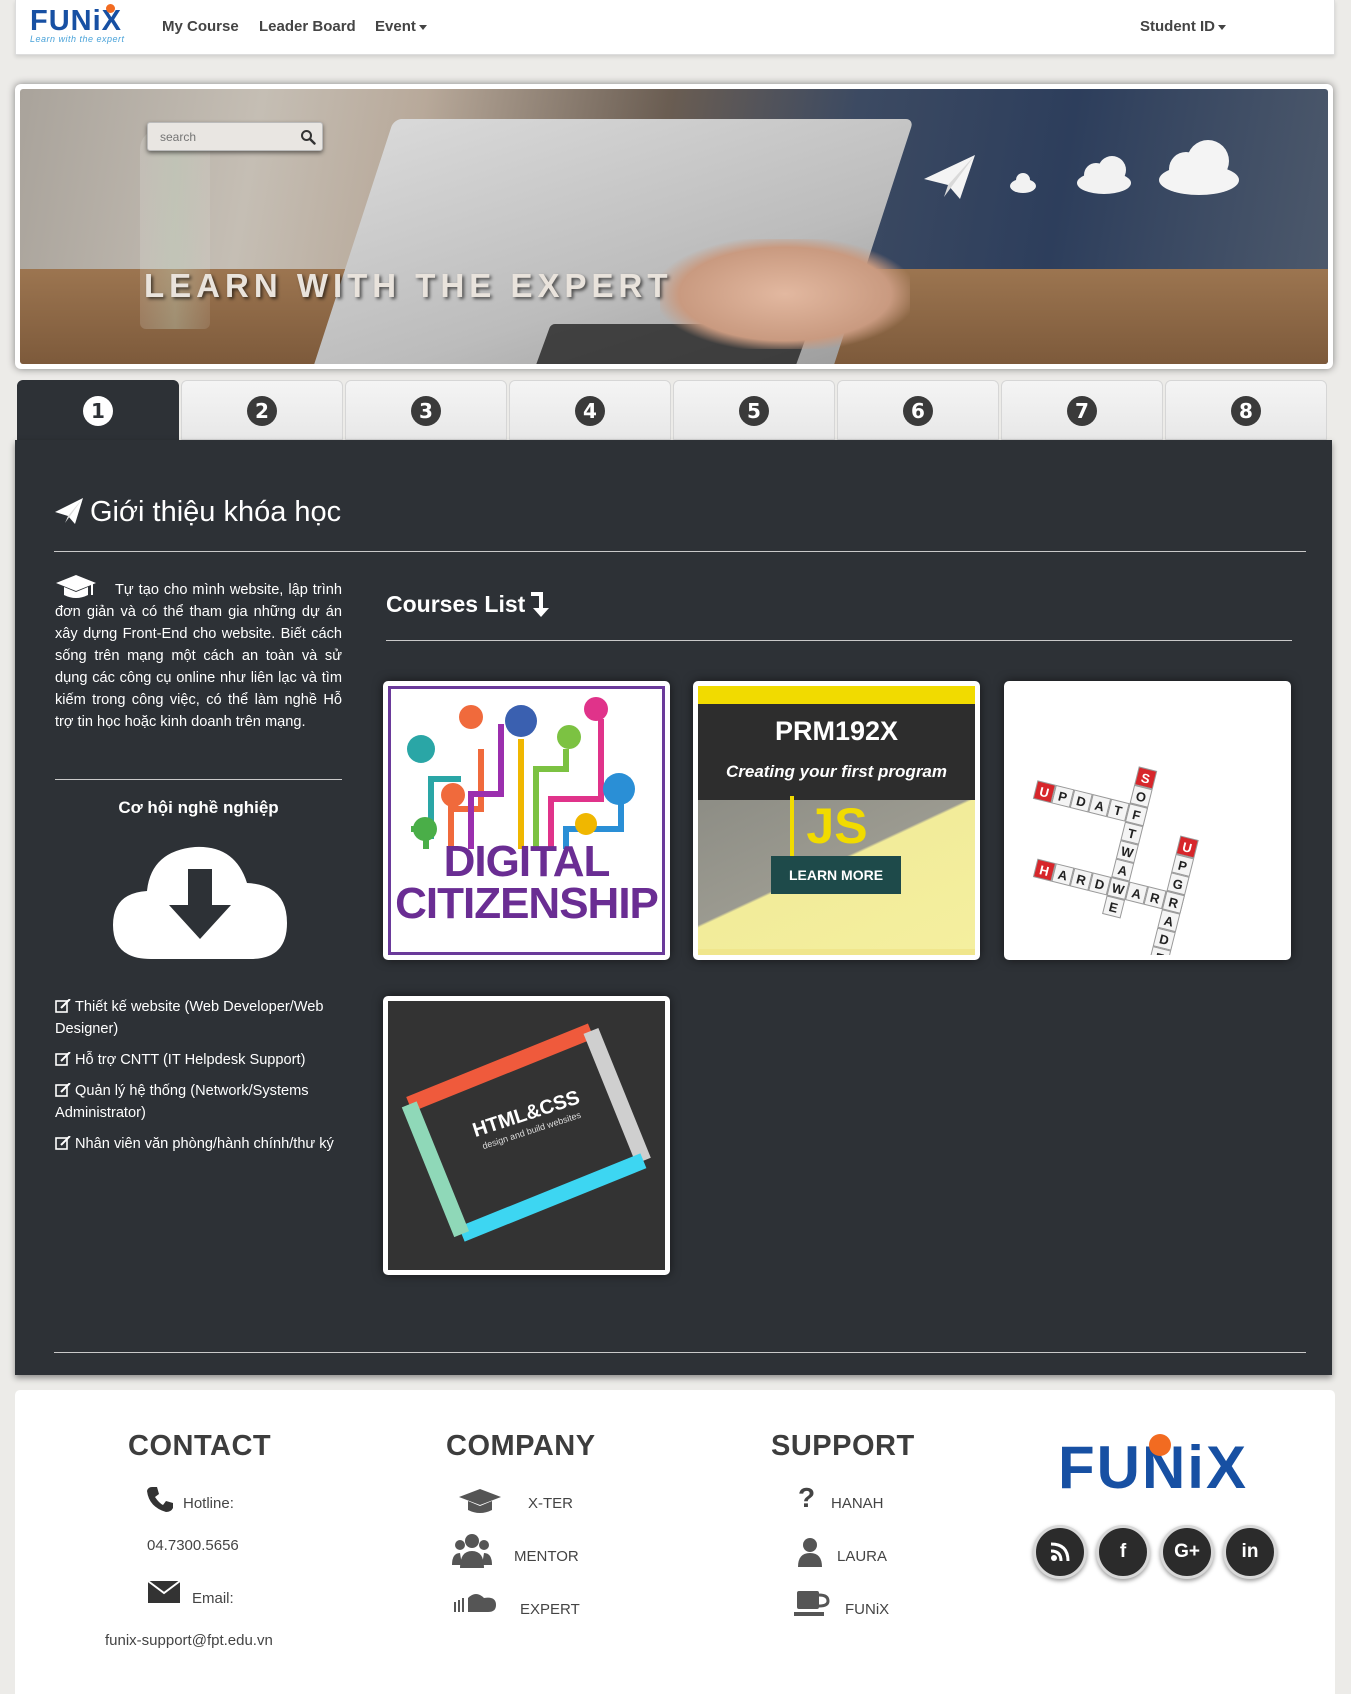  What do you see at coordinates (550, 1609) in the screenshot?
I see `company-link-expert: EXPERT` at bounding box center [550, 1609].